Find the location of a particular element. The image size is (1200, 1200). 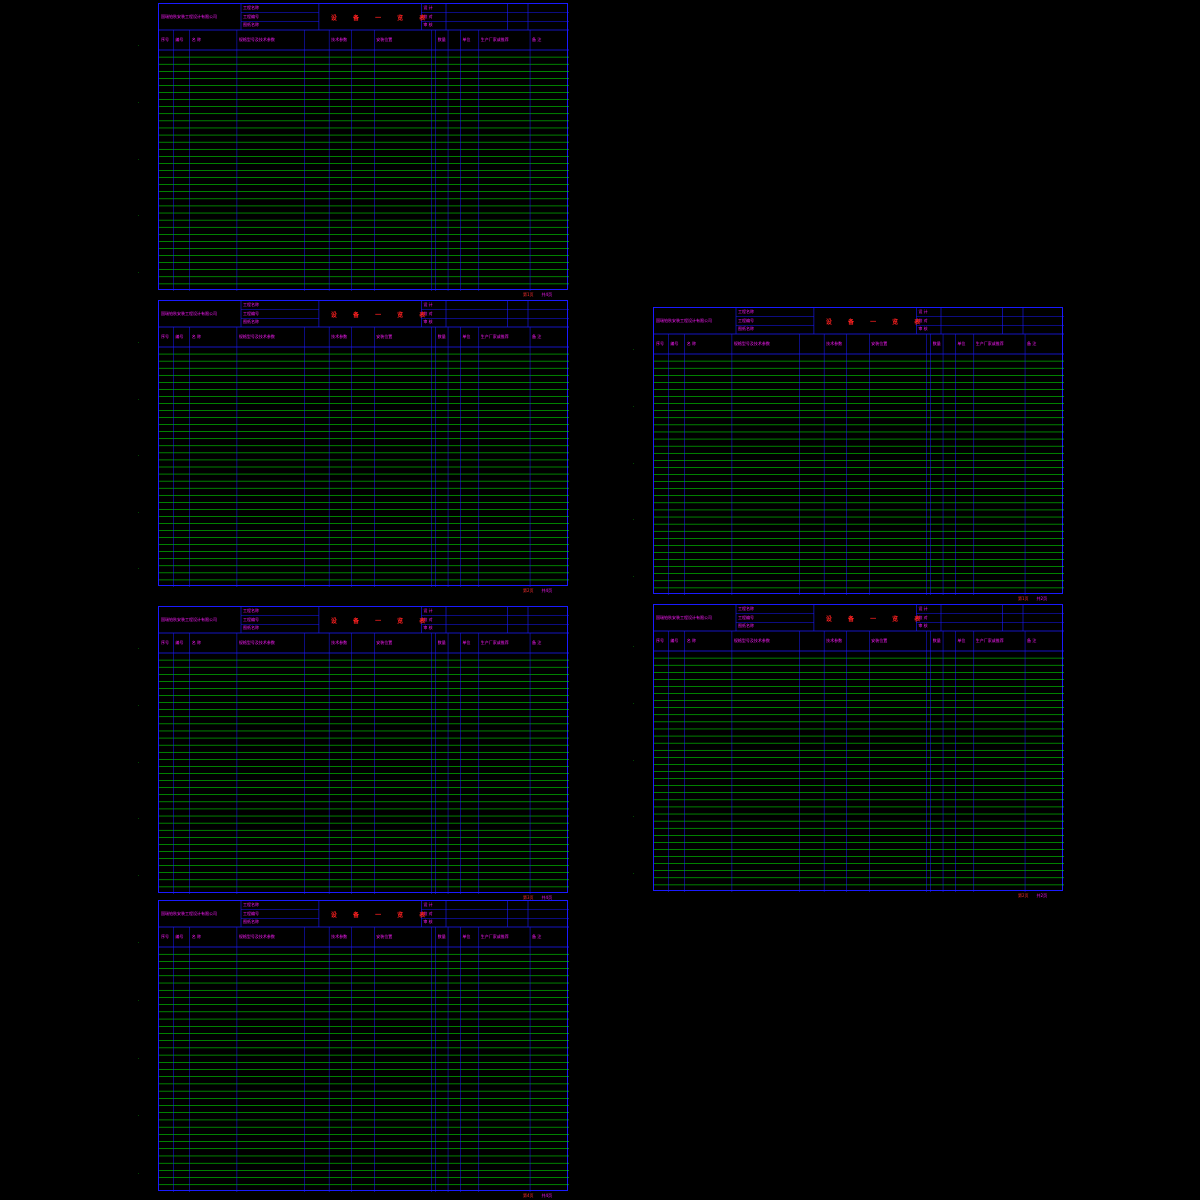

page-current: 第4页 is located at coordinates (528, 1195).